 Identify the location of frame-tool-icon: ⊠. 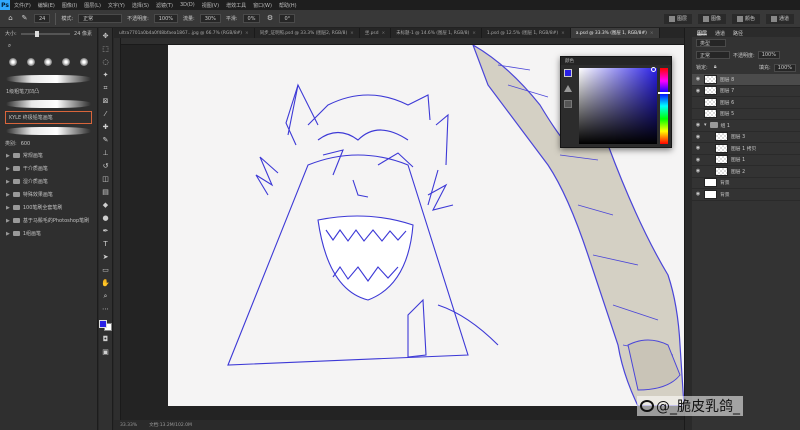
(105, 101).